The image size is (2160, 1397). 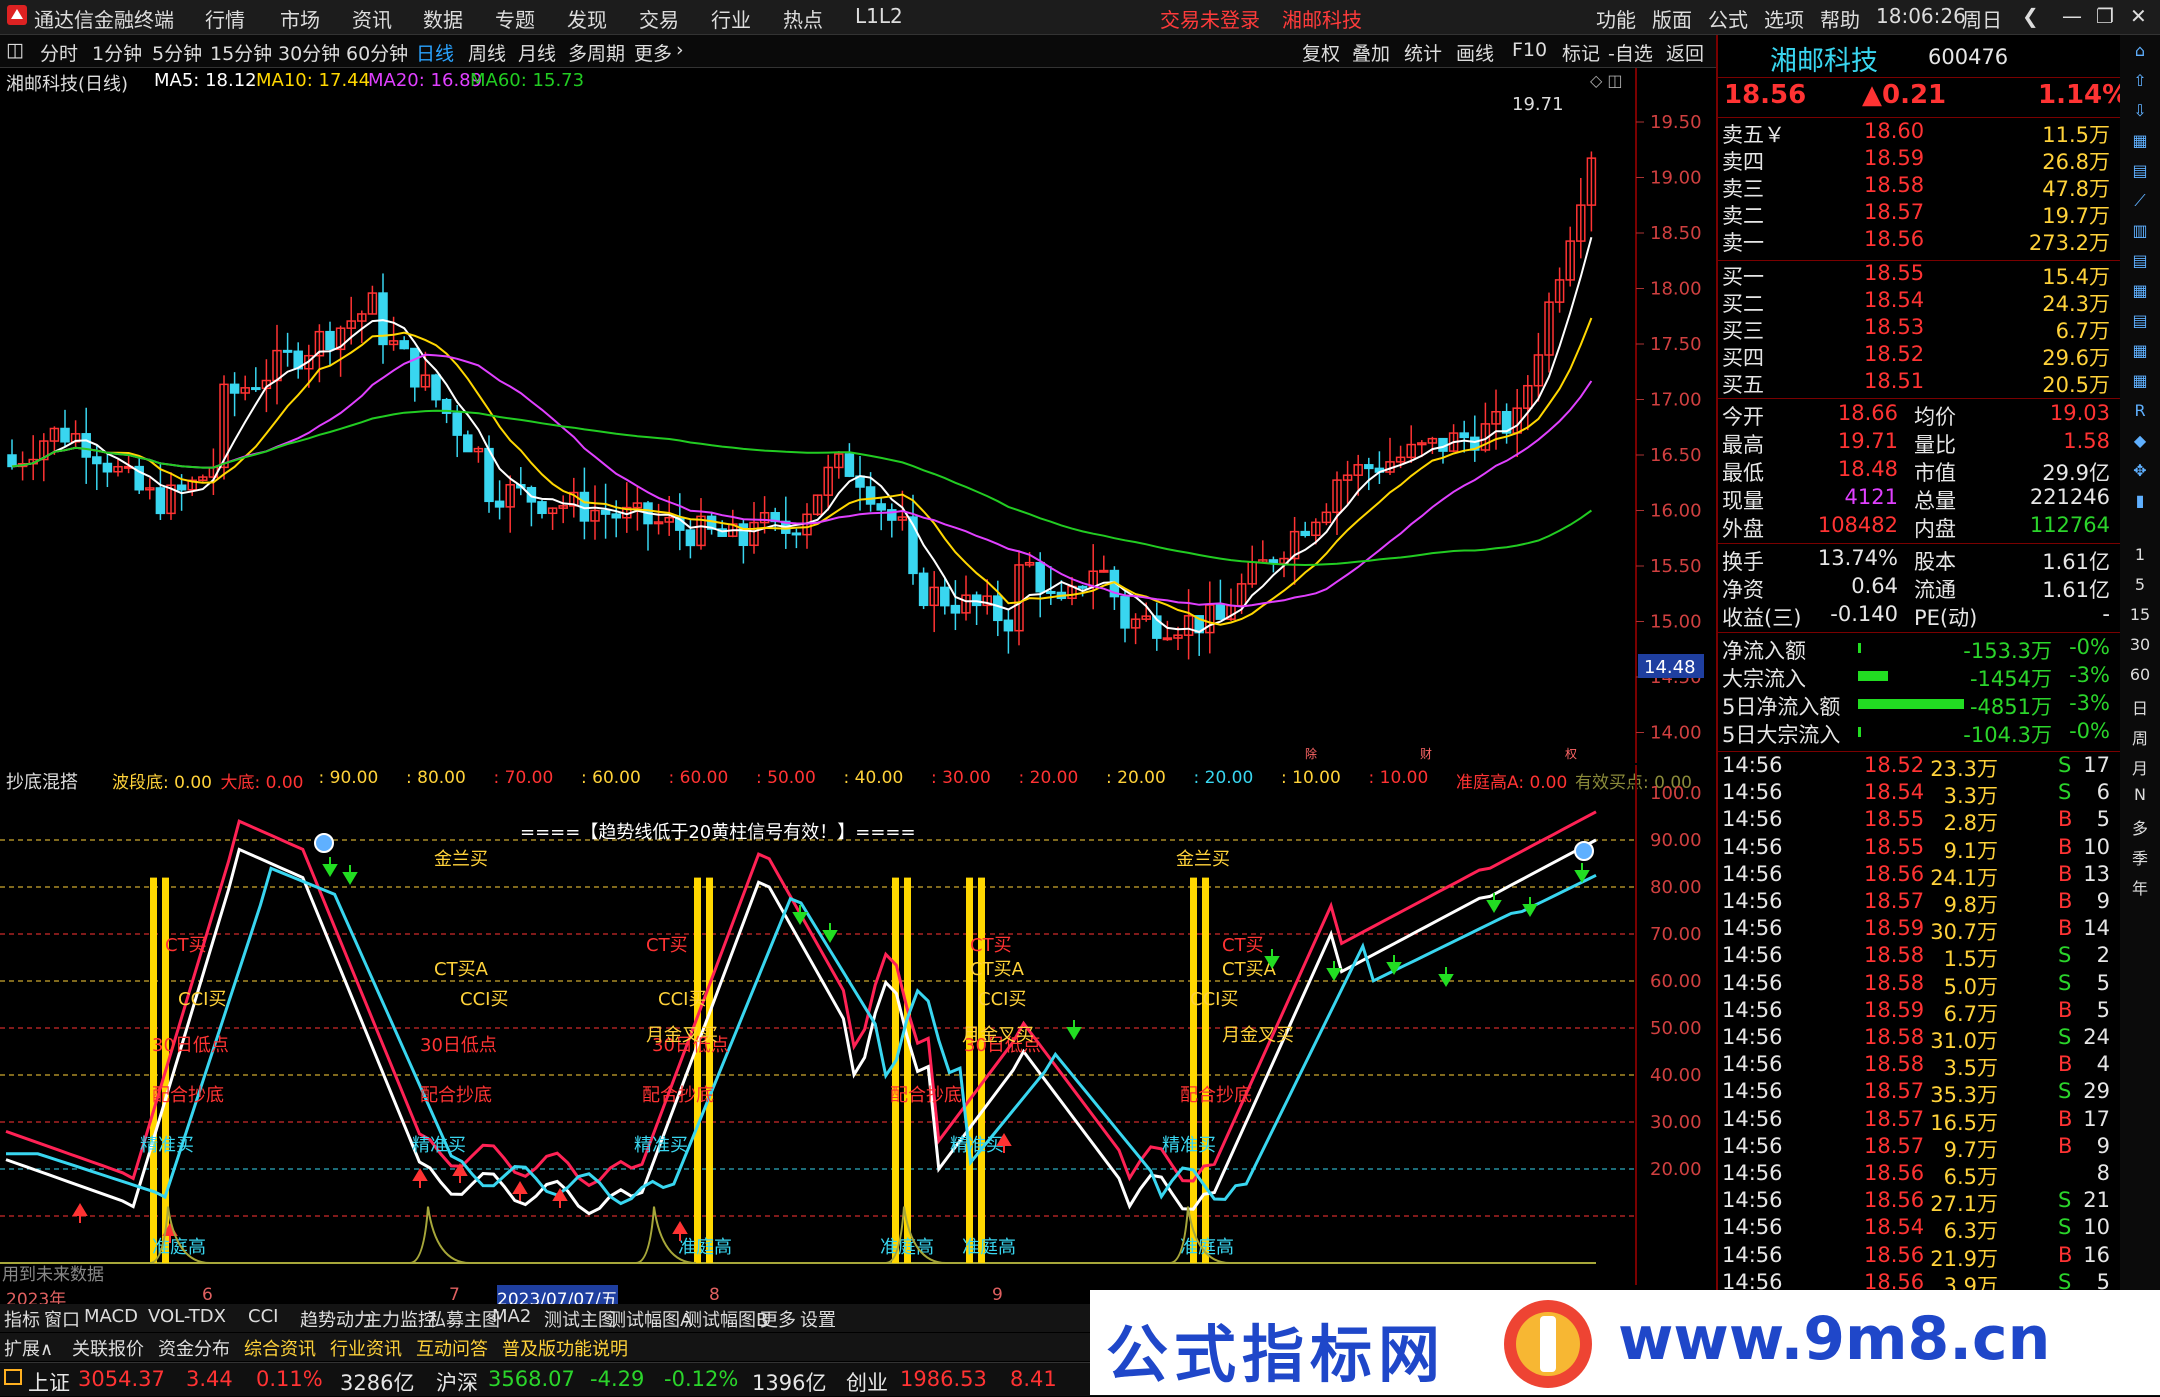 I want to click on menu-banmian: 版面, so click(x=1672, y=18).